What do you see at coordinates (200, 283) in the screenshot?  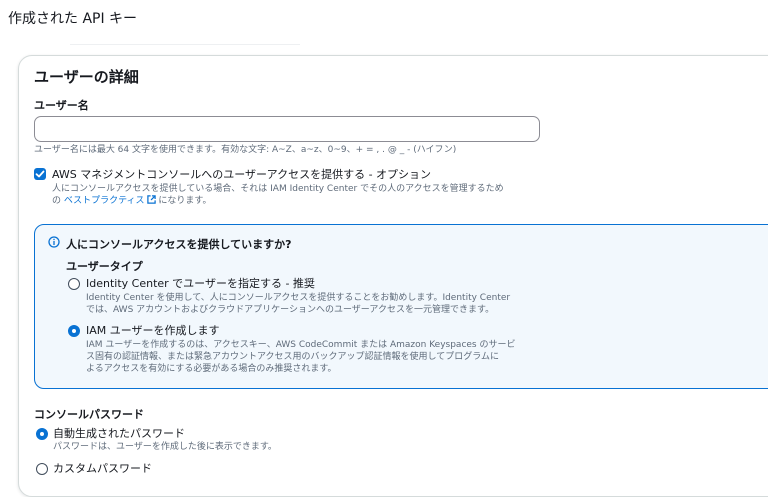 I see `identity-center-label: Identity Center でユーザーを指定する - 推奨` at bounding box center [200, 283].